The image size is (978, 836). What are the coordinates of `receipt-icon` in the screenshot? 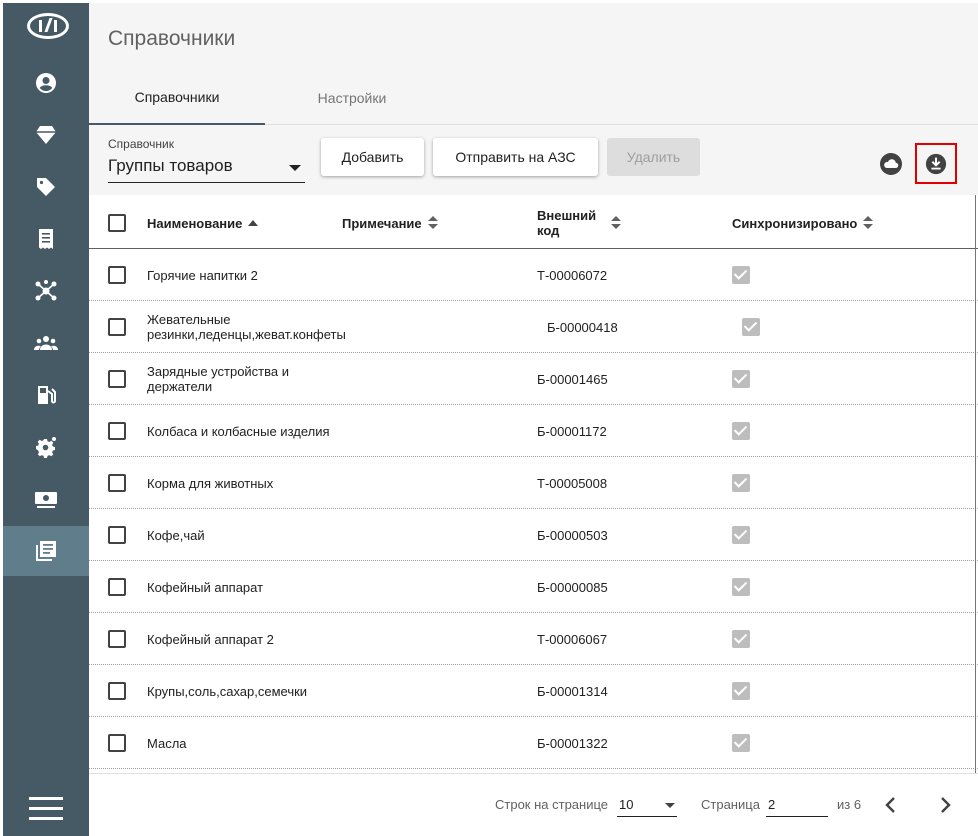 It's located at (46, 239).